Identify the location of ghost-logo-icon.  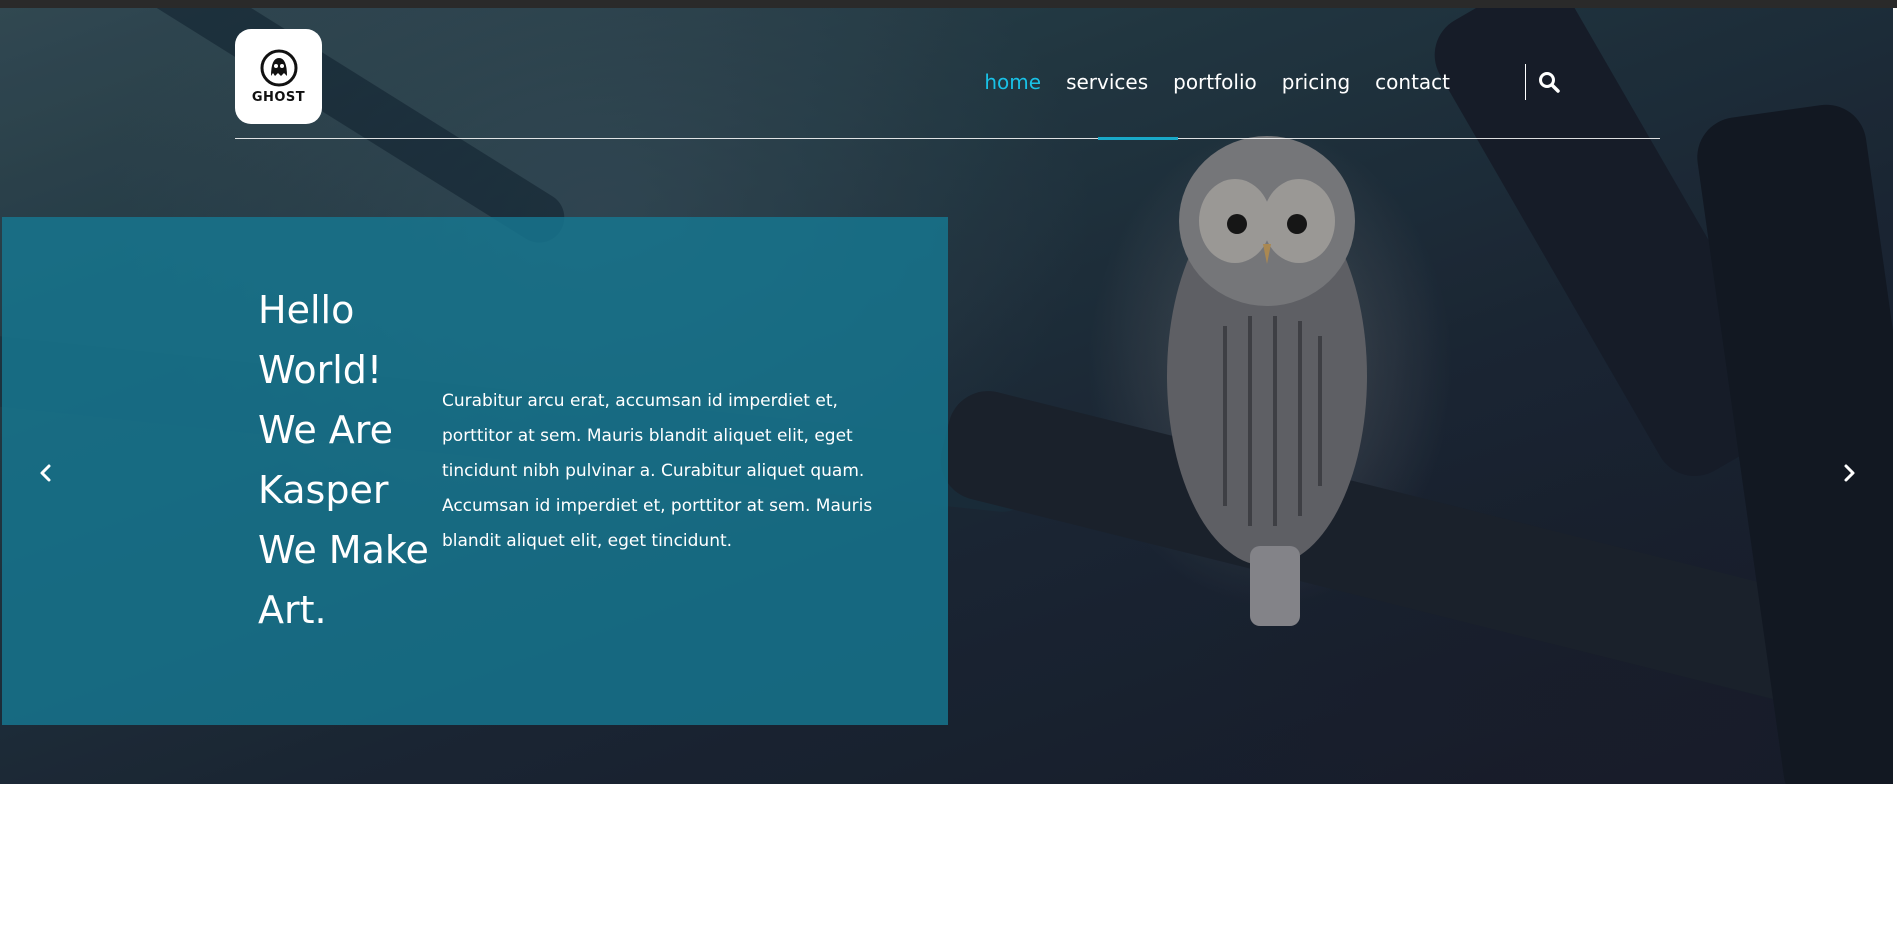
(278, 68).